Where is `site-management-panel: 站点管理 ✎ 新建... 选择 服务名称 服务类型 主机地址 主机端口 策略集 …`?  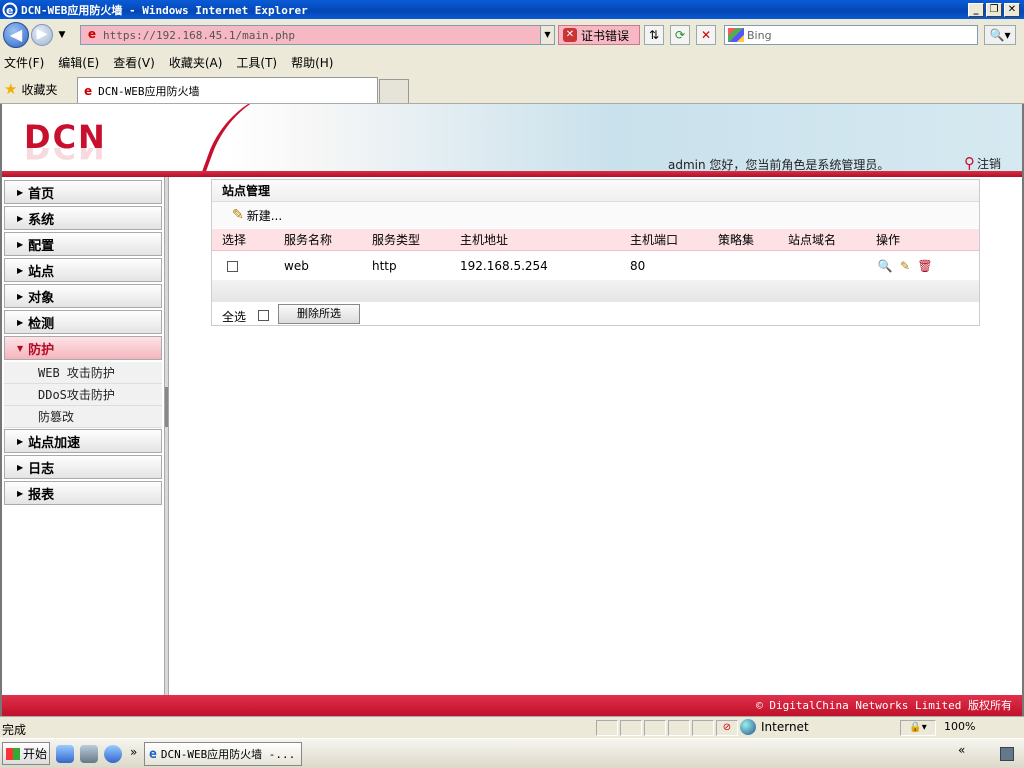 site-management-panel: 站点管理 ✎ 新建... 选择 服务名称 服务类型 主机地址 主机端口 策略集 … is located at coordinates (595, 252).